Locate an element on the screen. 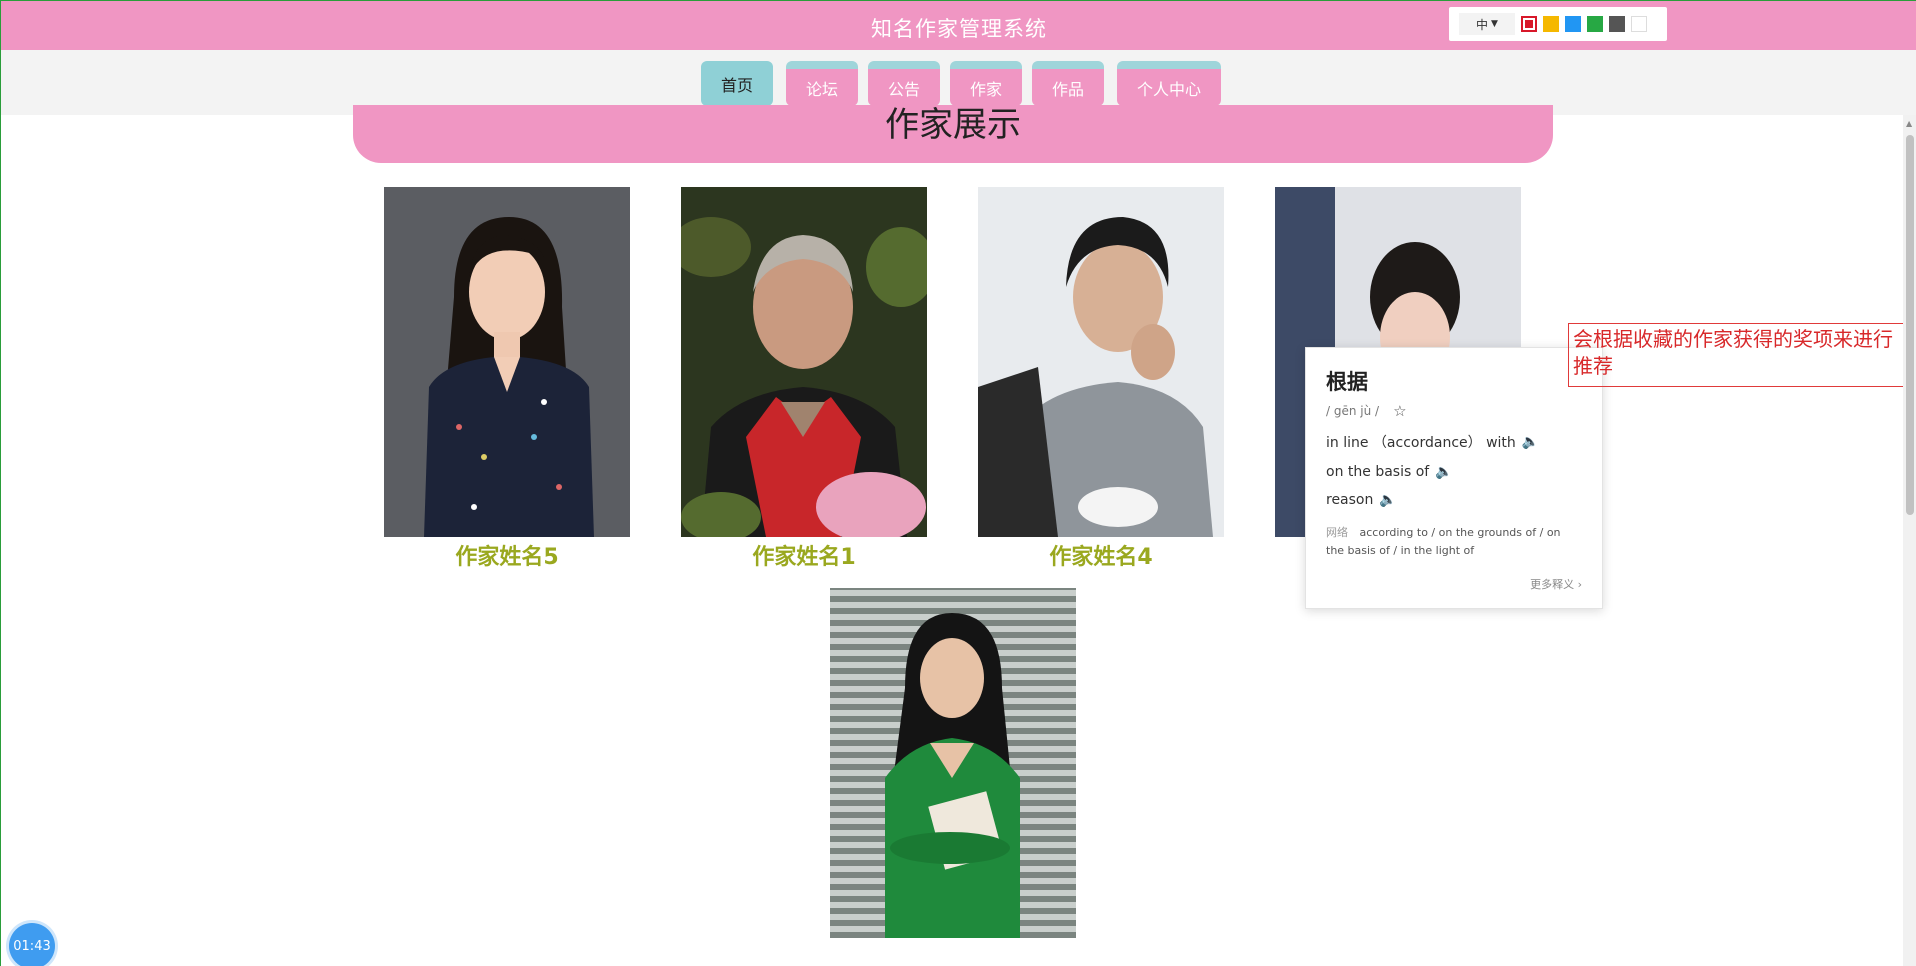 The height and width of the screenshot is (966, 1916). language-label: 中 is located at coordinates (1482, 24).